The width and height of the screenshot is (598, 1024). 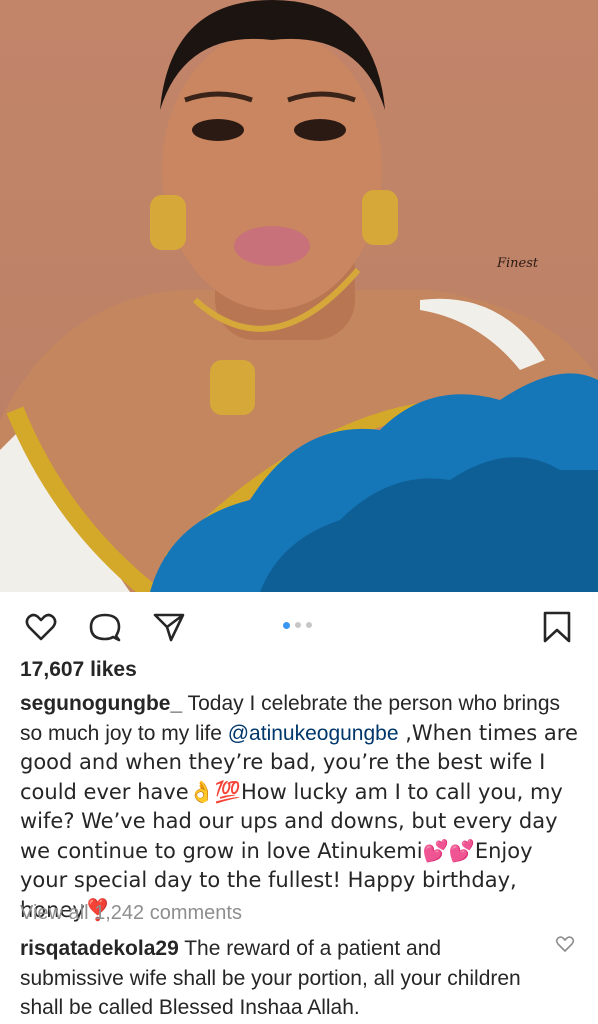 I want to click on like-button, so click(x=41, y=627).